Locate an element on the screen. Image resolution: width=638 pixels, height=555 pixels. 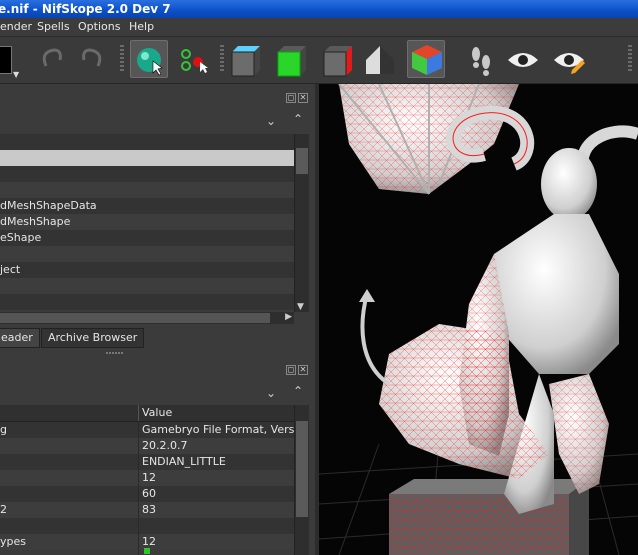
table-row: 60 is located at coordinates (147, 494).